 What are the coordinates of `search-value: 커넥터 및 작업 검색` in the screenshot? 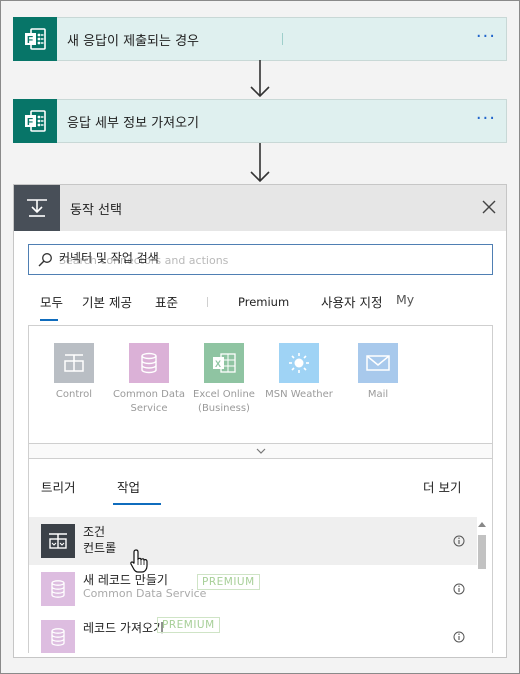 It's located at (109, 258).